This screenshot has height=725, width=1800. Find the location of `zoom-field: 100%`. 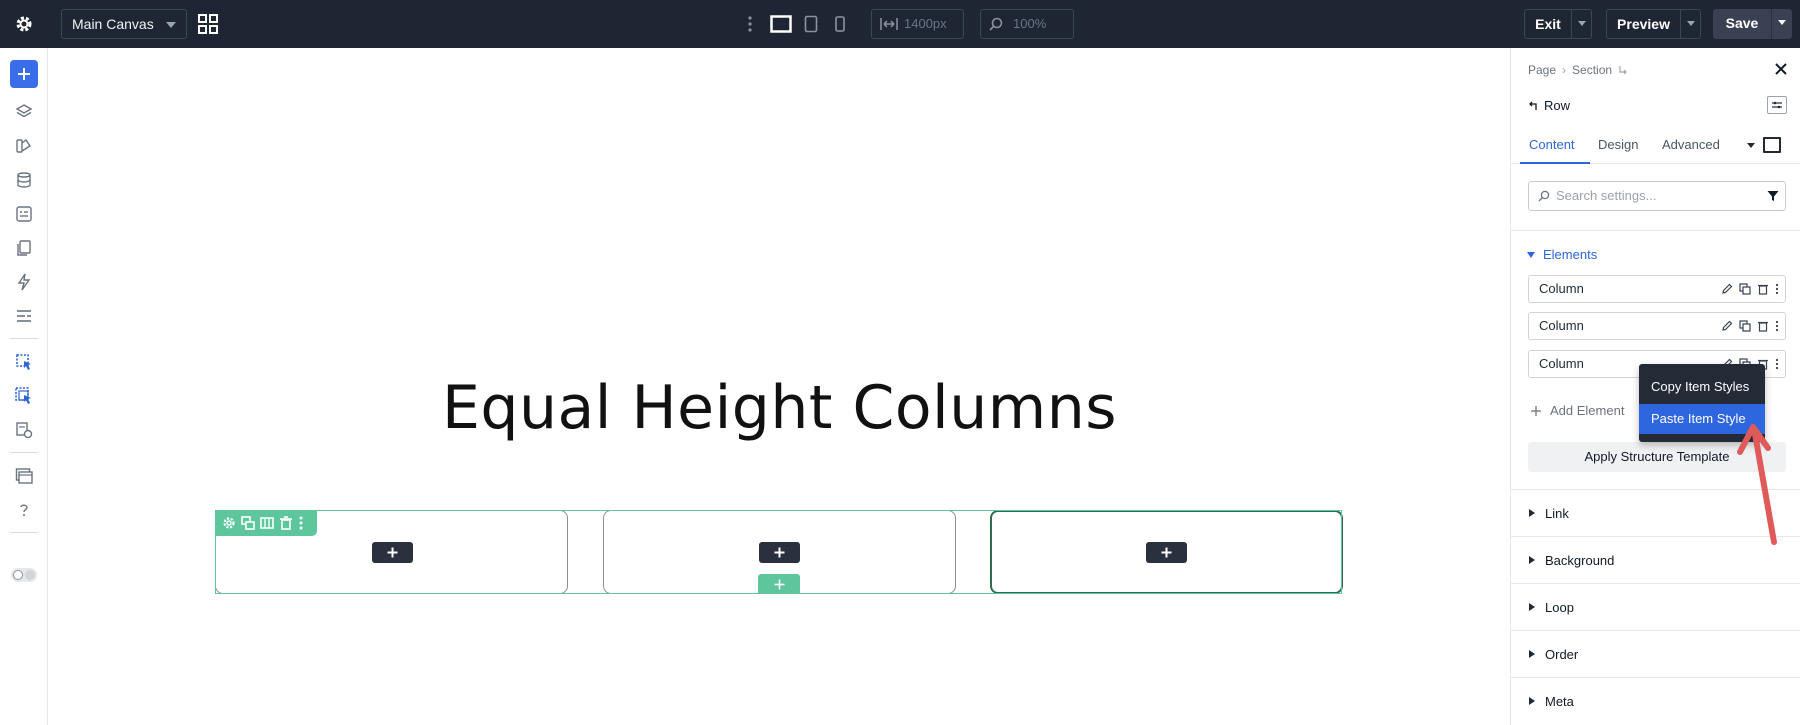

zoom-field: 100% is located at coordinates (1027, 24).